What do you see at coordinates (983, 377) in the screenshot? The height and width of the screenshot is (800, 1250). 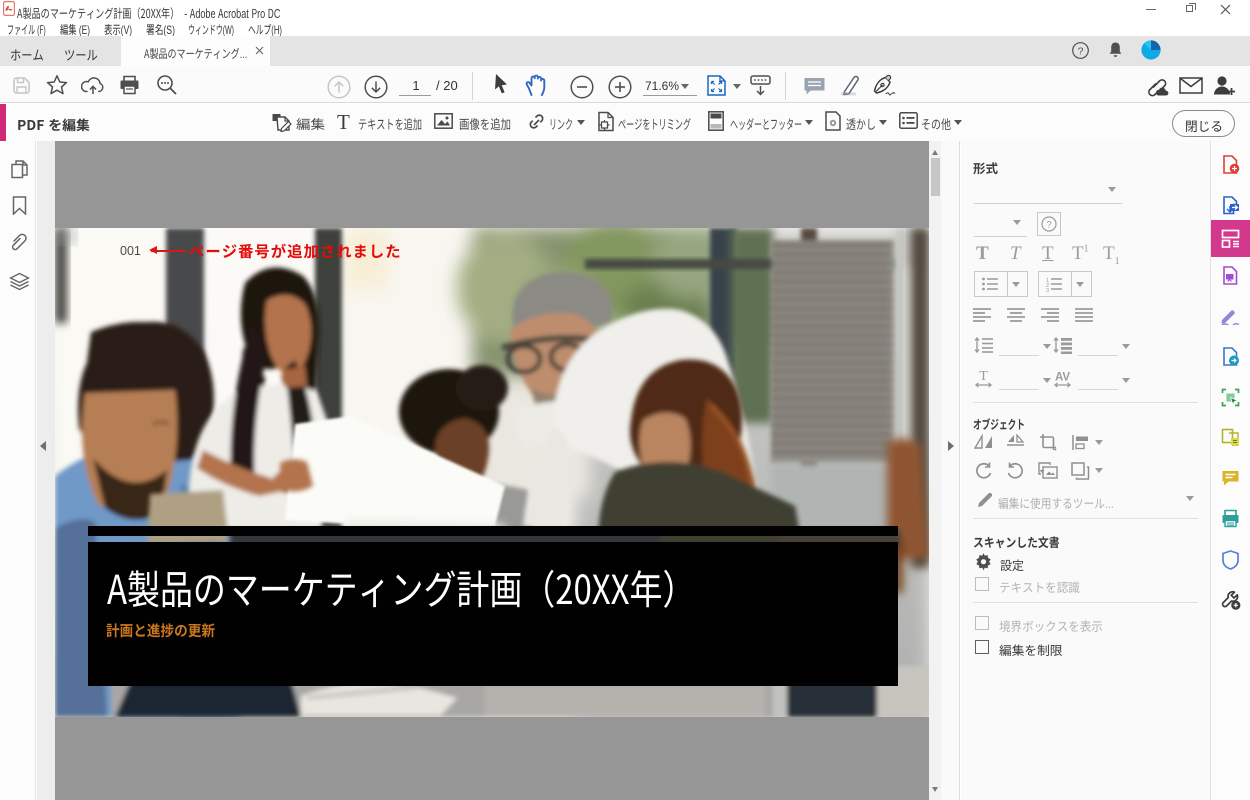 I see `svg-text: T` at bounding box center [983, 377].